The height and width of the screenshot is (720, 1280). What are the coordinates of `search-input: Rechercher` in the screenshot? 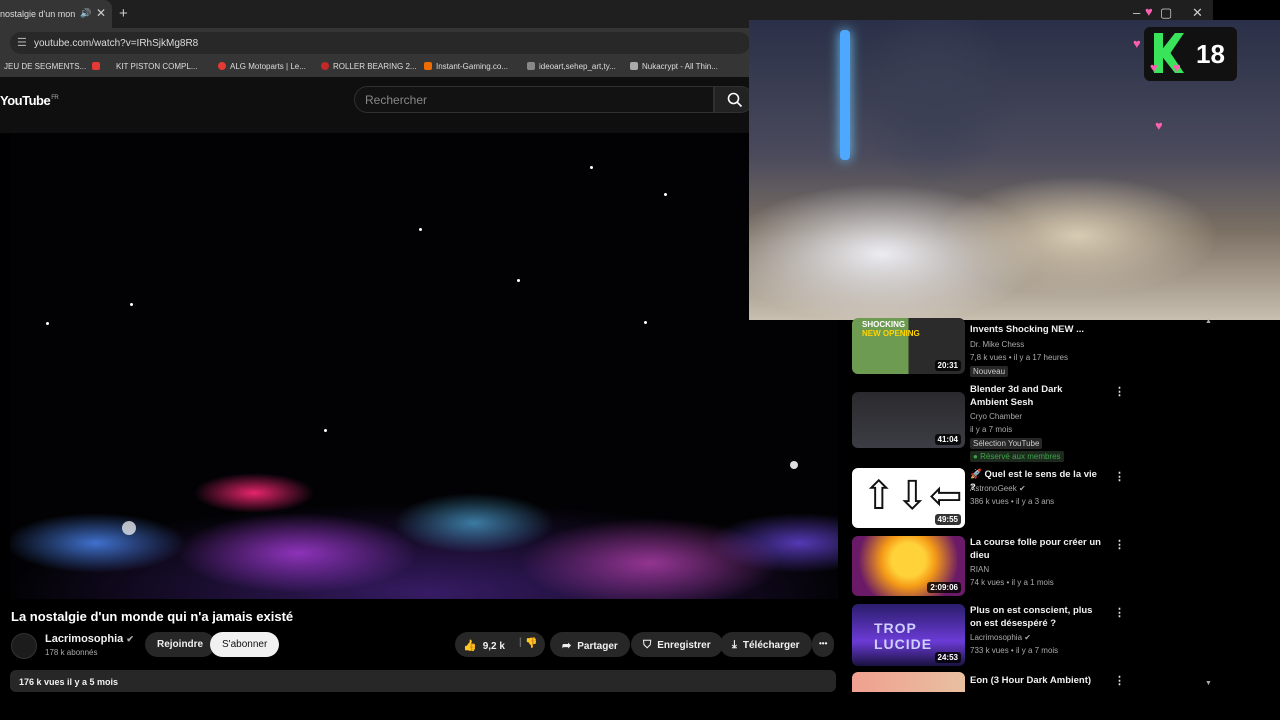 It's located at (534, 99).